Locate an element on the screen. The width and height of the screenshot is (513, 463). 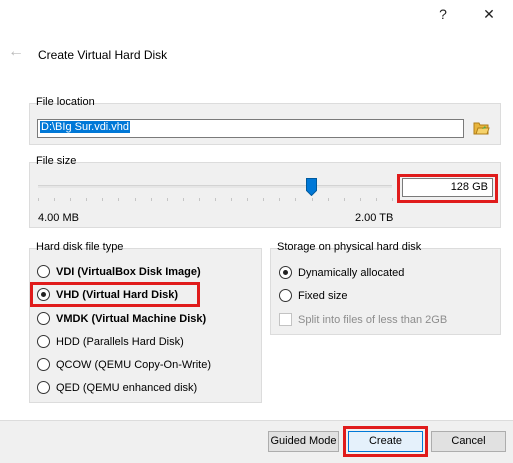
folder-icon is located at coordinates (481, 128).